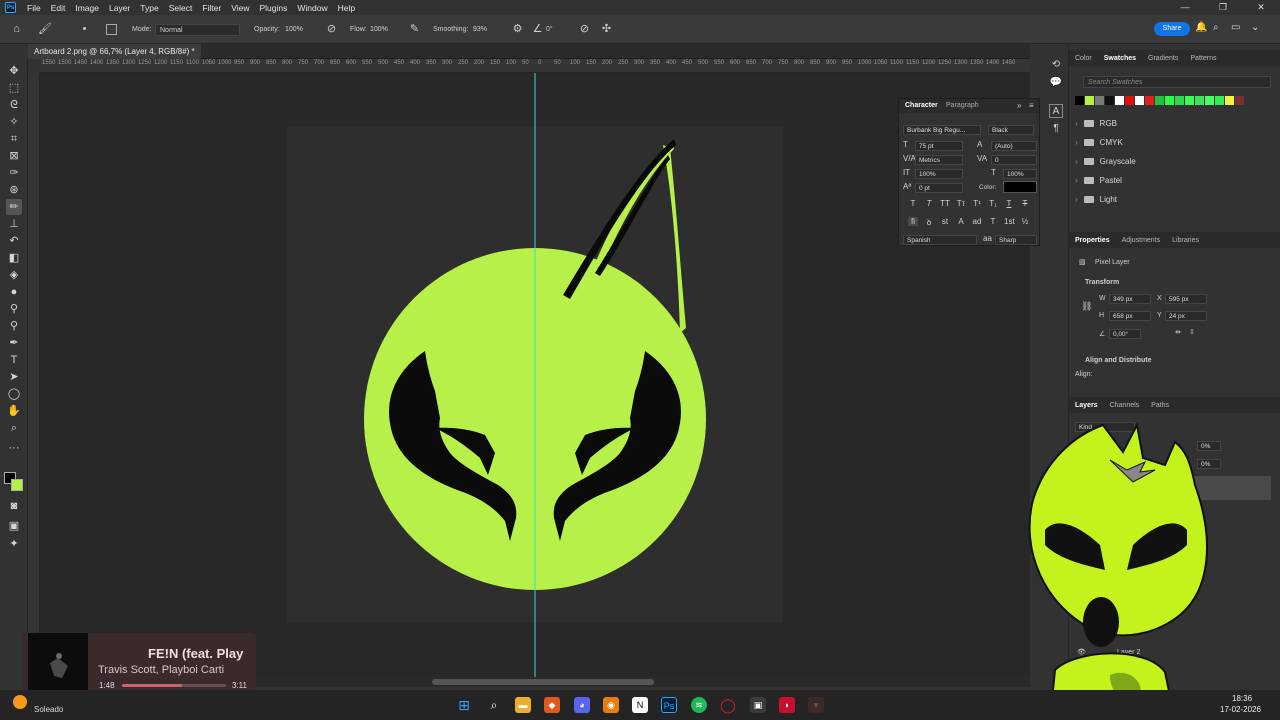 The width and height of the screenshot is (1280, 720). Describe the element at coordinates (58, 8) in the screenshot. I see `menu-edit: Edit` at that location.